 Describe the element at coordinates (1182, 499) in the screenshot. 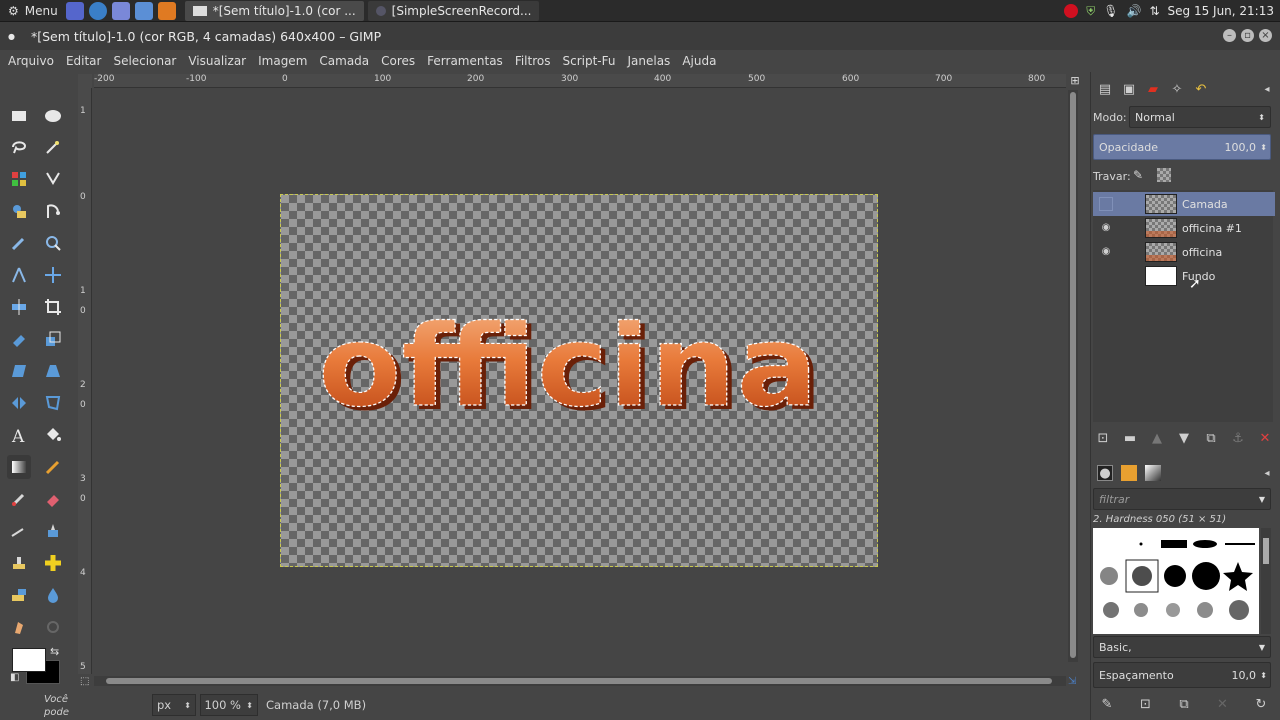

I see `brush-filter-input: filtrar ▼` at that location.